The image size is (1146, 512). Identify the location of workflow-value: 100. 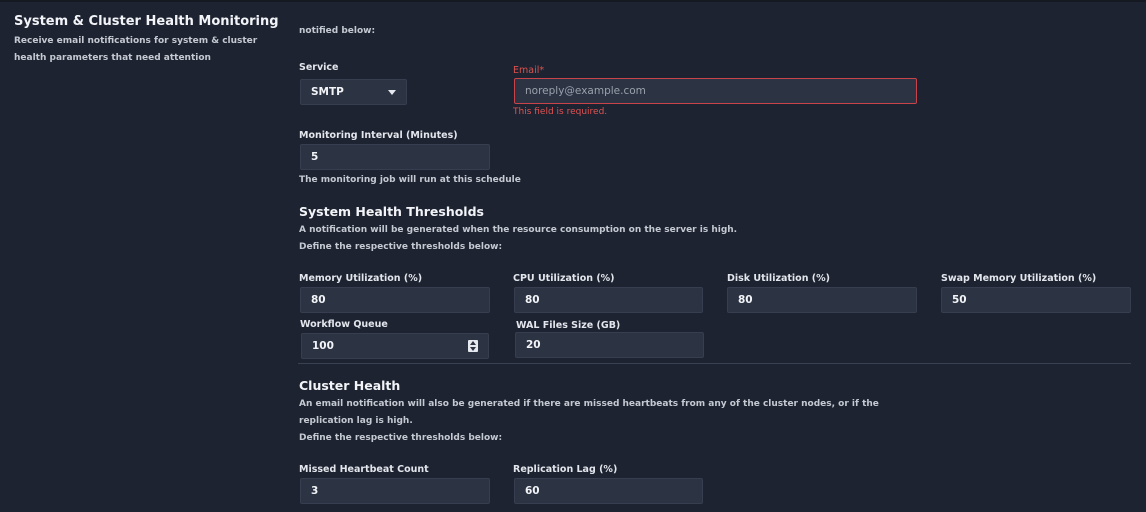
(323, 346).